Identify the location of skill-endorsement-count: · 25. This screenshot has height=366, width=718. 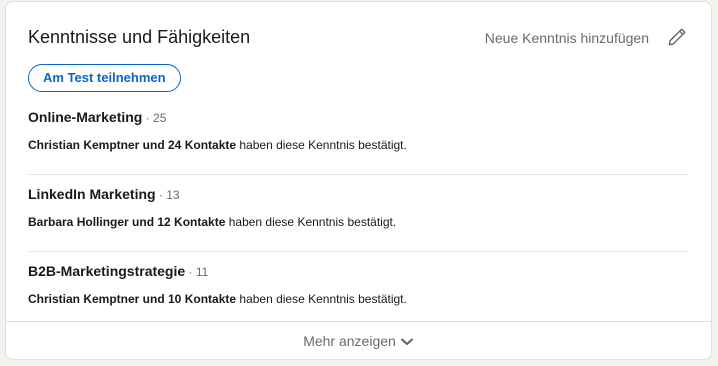
(154, 118).